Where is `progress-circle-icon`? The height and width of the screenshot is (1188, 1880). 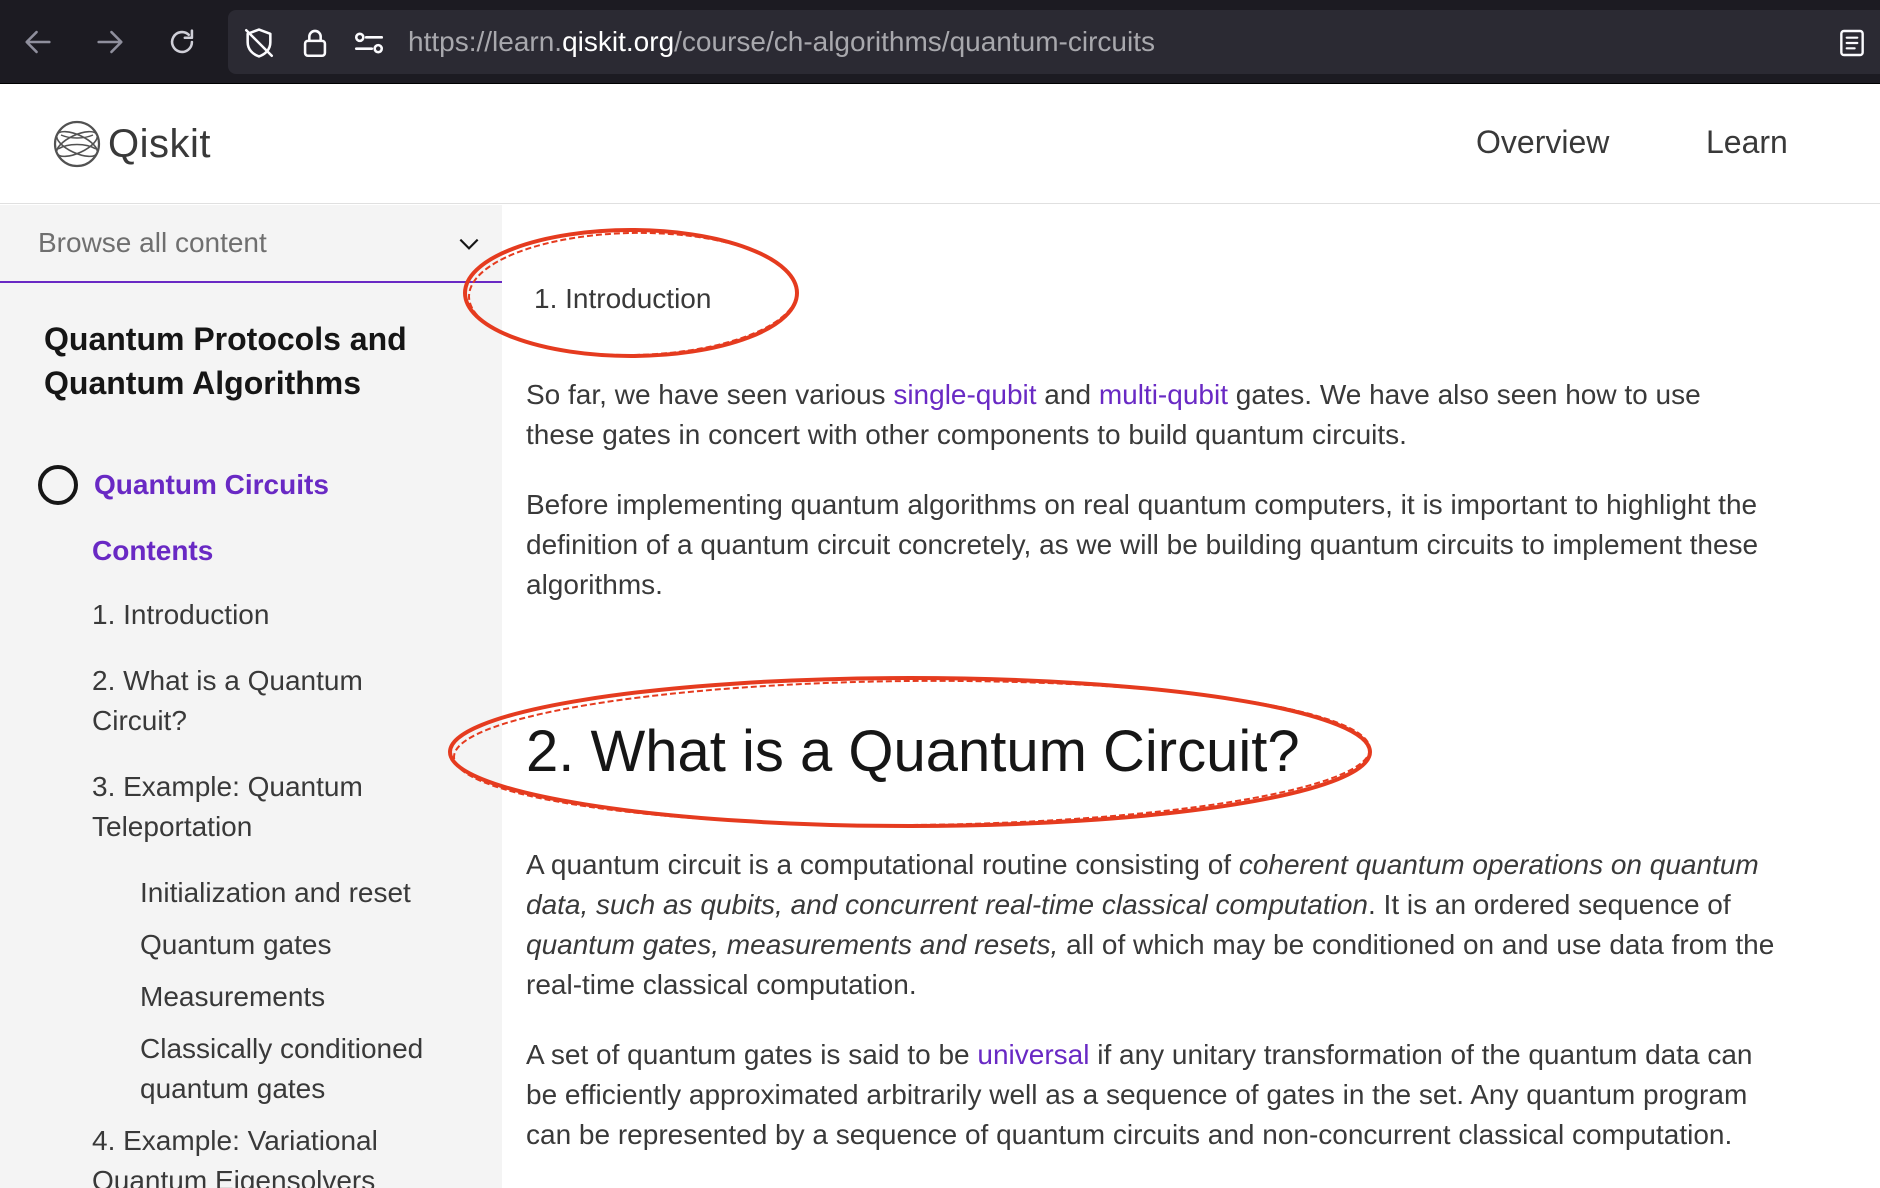 progress-circle-icon is located at coordinates (58, 485).